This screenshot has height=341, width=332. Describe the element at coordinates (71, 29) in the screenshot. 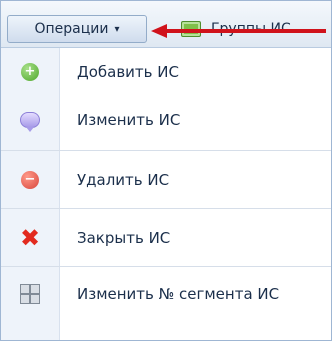

I see `operations-button-label: Операции` at that location.